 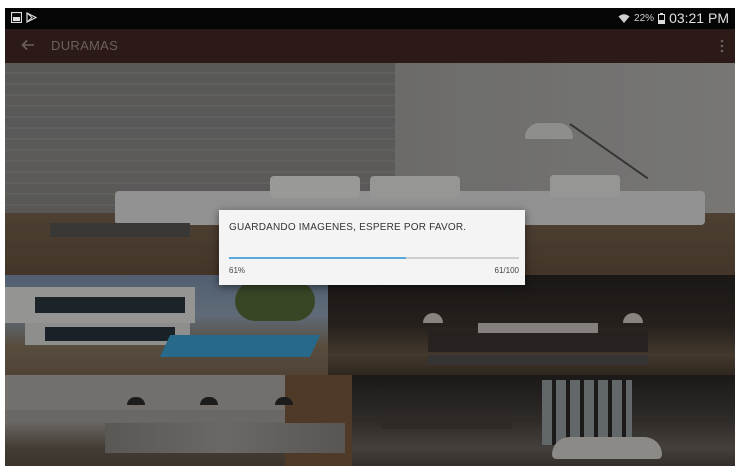 What do you see at coordinates (110, 305) in the screenshot?
I see `house-windows` at bounding box center [110, 305].